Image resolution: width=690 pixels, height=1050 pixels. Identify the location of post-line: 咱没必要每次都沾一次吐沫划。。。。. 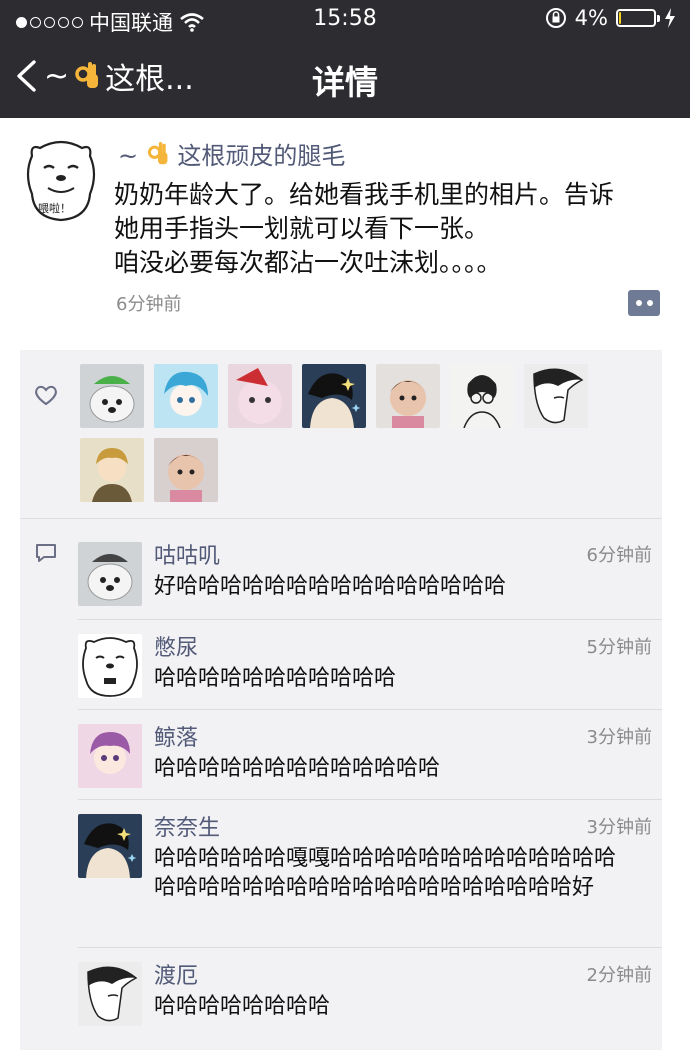
(308, 262).